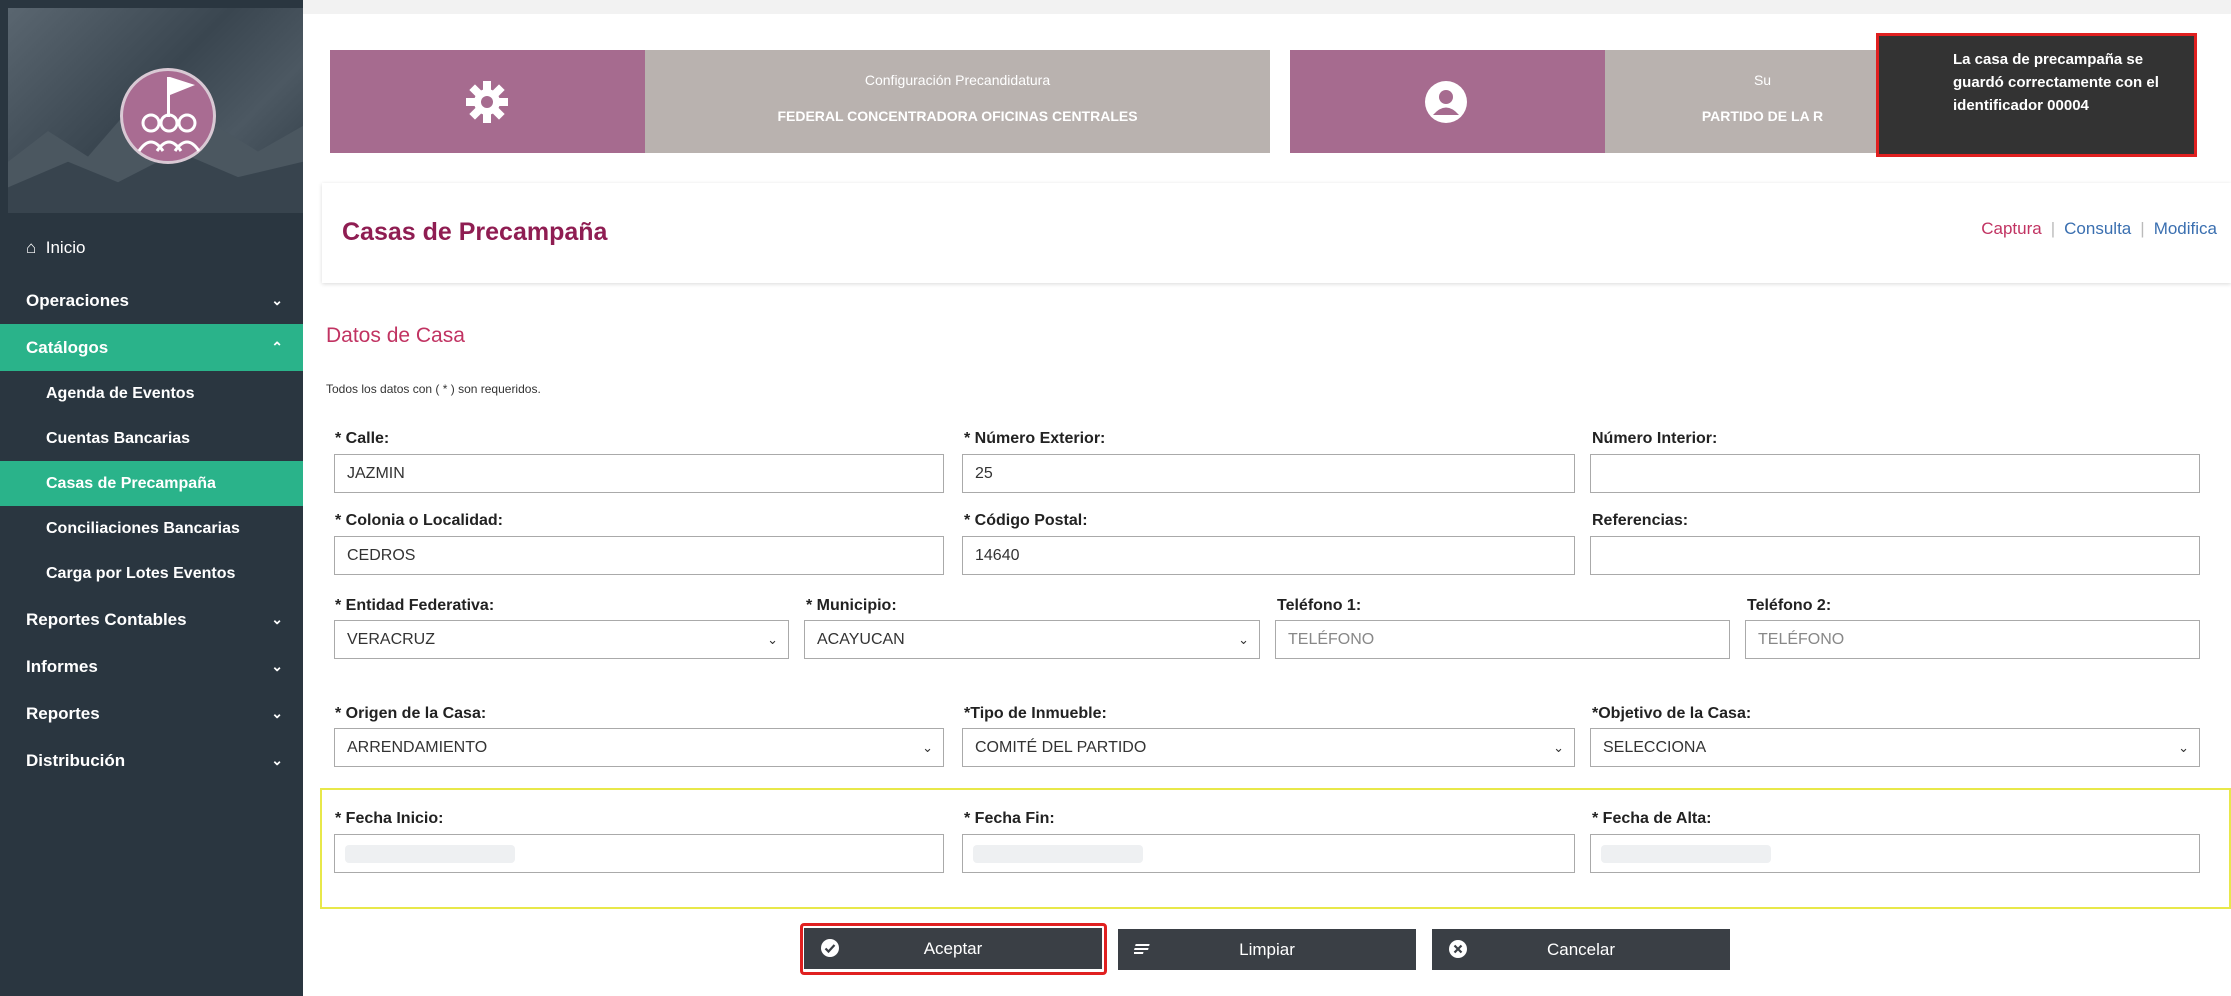 The width and height of the screenshot is (2231, 996). What do you see at coordinates (411, 713) in the screenshot?
I see `origen-label: * Origen de la Casa:` at bounding box center [411, 713].